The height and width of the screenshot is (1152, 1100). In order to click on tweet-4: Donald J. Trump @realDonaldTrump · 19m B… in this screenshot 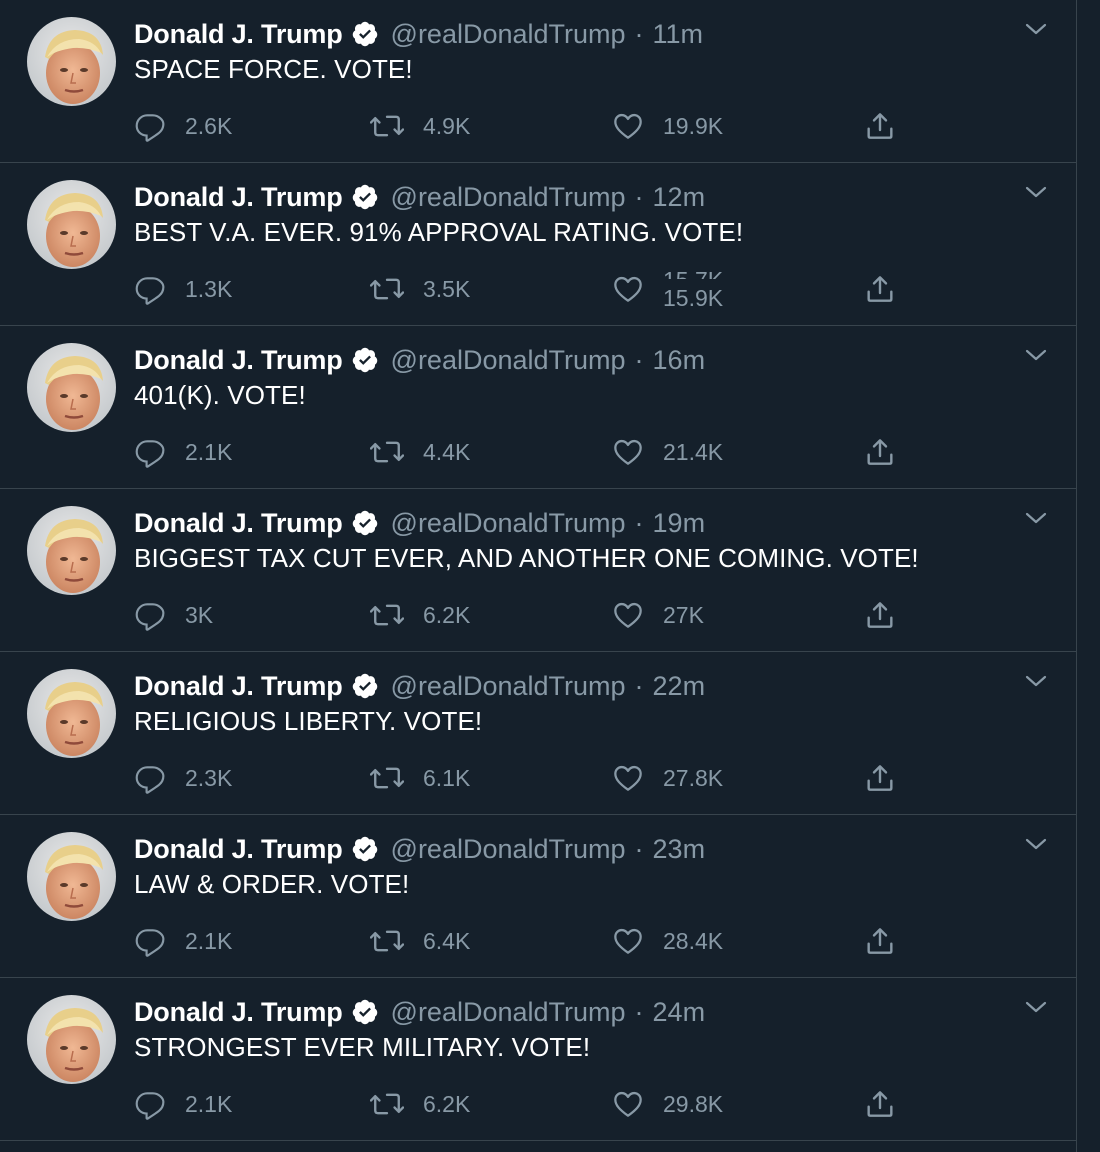, I will do `click(538, 570)`.